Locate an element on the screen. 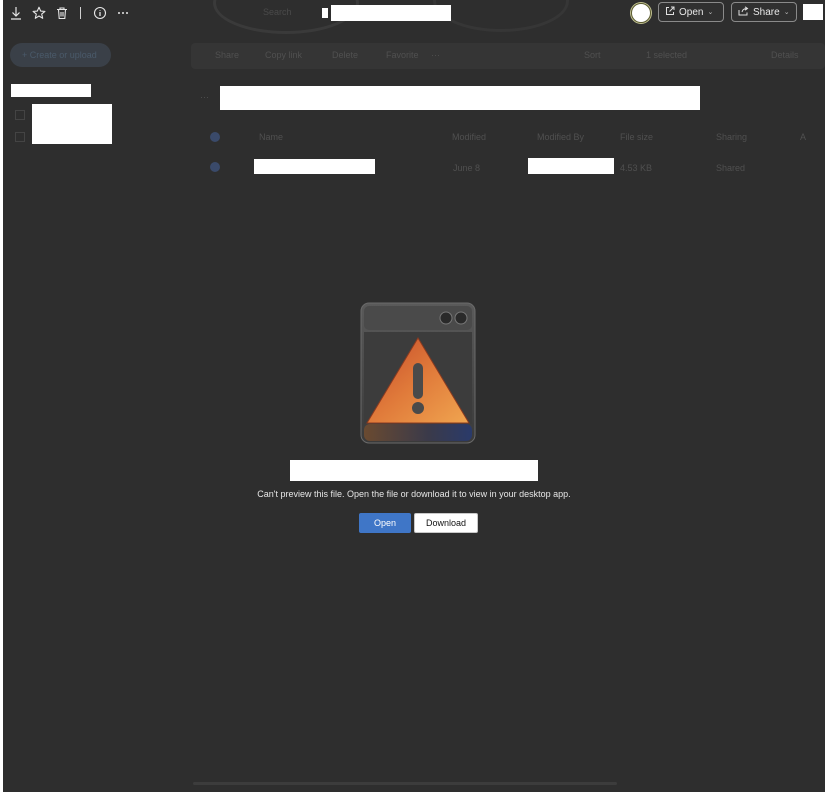 Image resolution: width=828 pixels, height=794 pixels. document-icon is located at coordinates (325, 13).